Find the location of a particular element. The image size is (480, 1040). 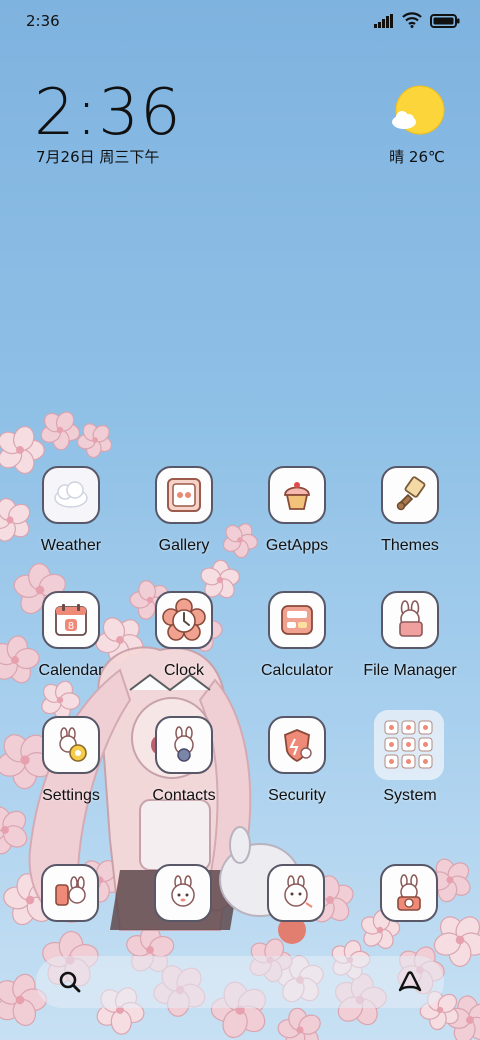

battery-icon is located at coordinates (445, 22).